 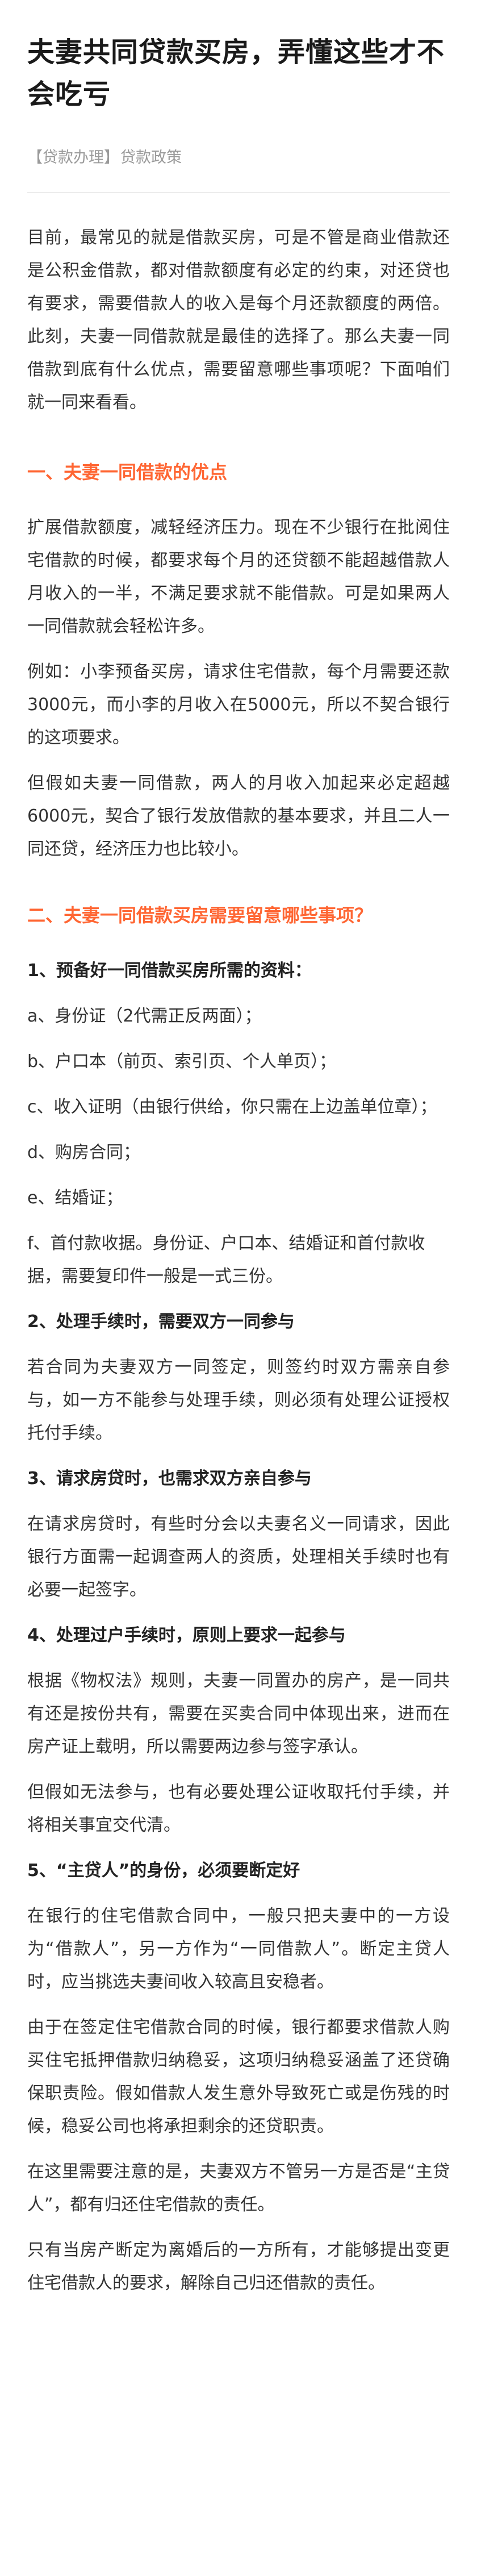 What do you see at coordinates (200, 915) in the screenshot?
I see `section2-heading: 二、夫妻一同借款买房需要留意哪些事项？` at bounding box center [200, 915].